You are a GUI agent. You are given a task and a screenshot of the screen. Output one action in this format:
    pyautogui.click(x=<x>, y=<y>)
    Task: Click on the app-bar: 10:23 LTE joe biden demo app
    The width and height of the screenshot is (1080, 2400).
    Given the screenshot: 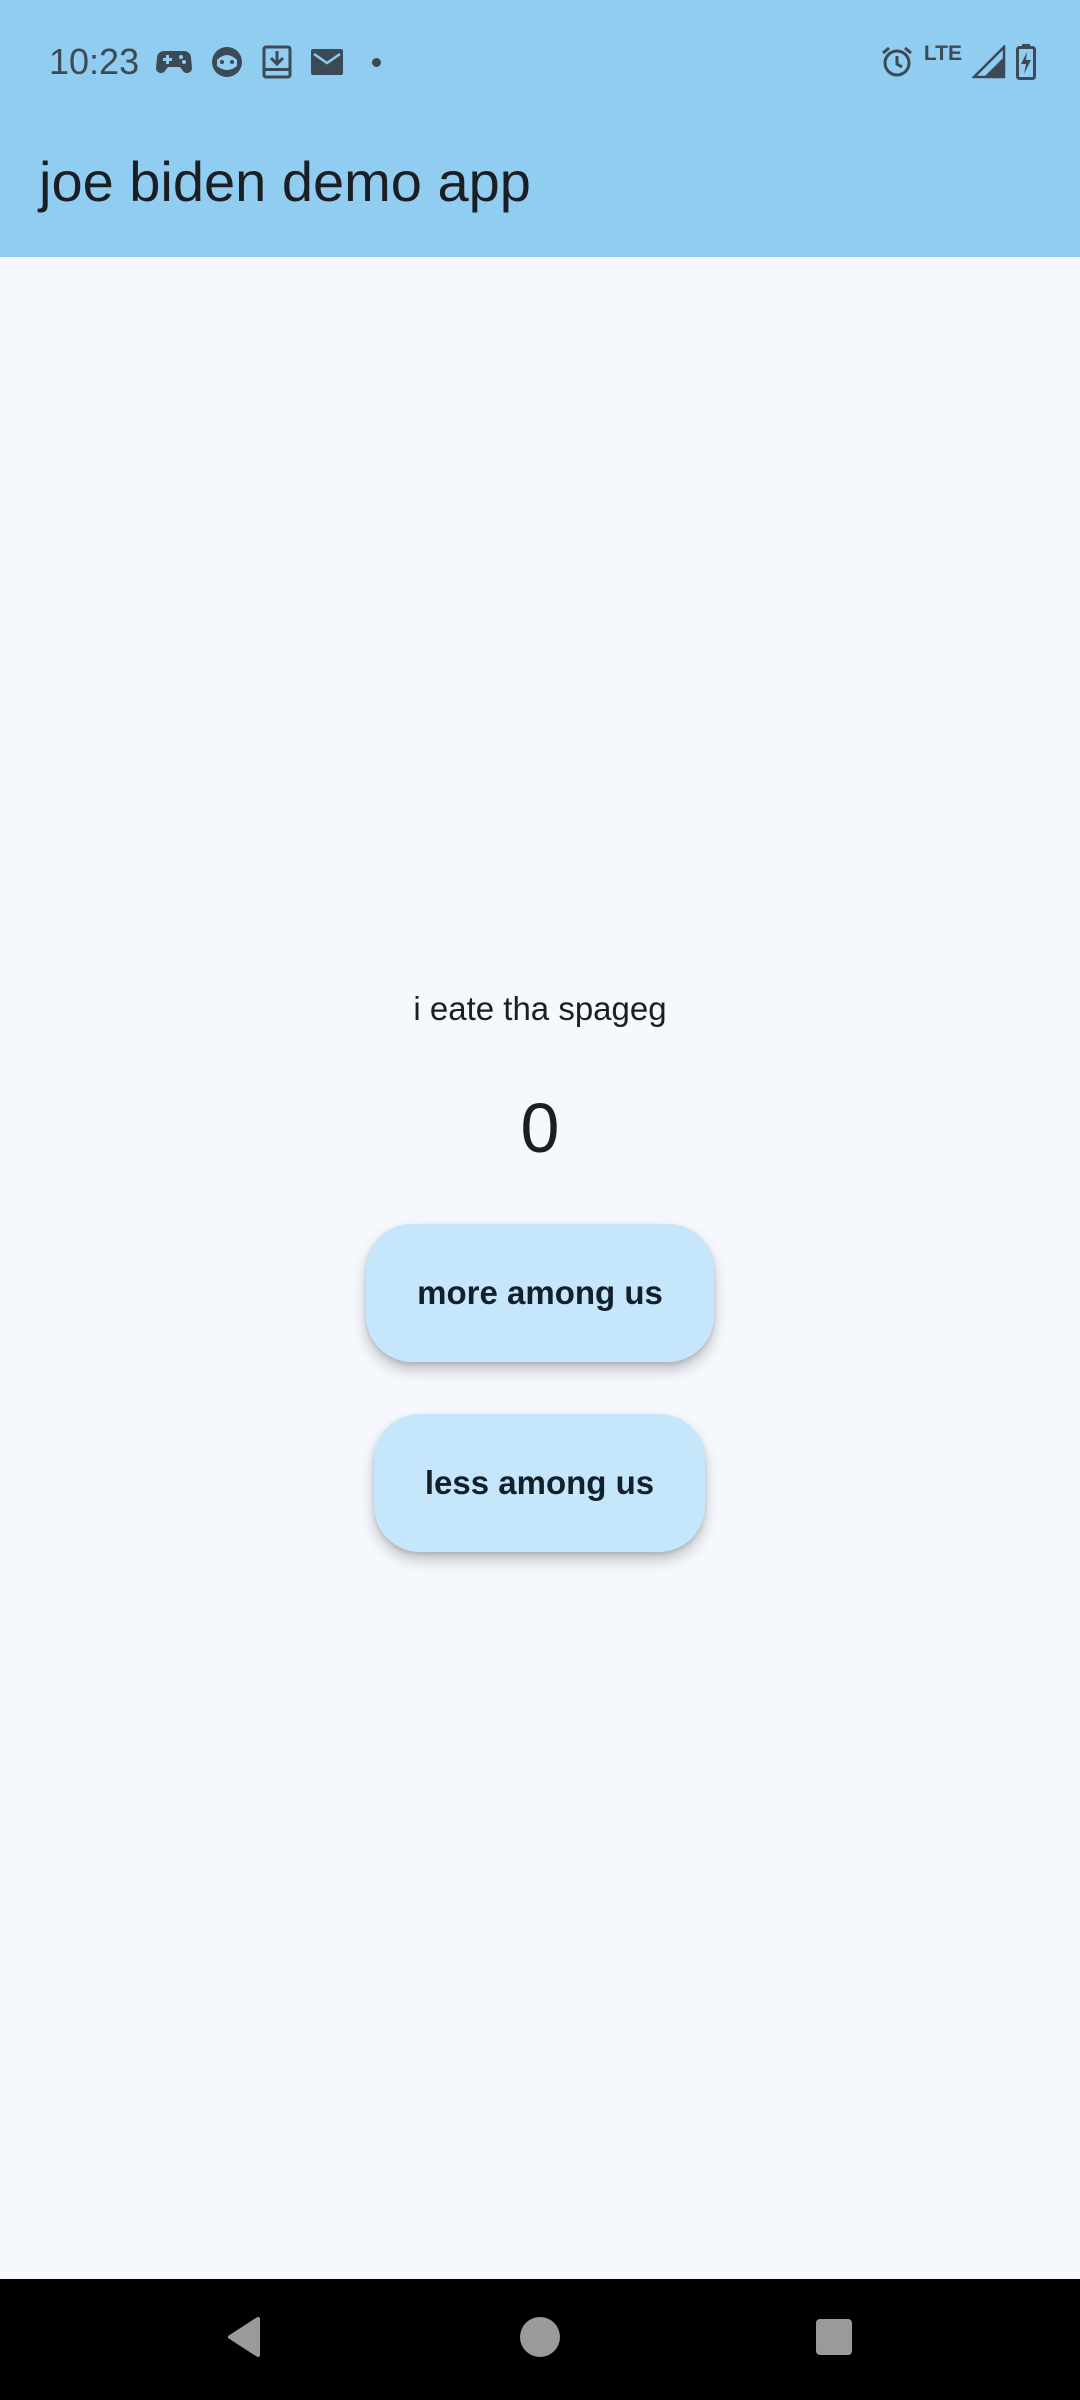 What is the action you would take?
    pyautogui.click(x=540, y=128)
    